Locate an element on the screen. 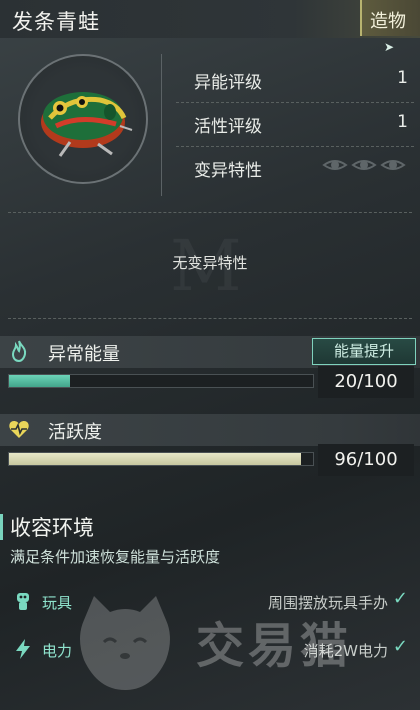 This screenshot has height=710, width=420. lightning-icon is located at coordinates (23, 649).